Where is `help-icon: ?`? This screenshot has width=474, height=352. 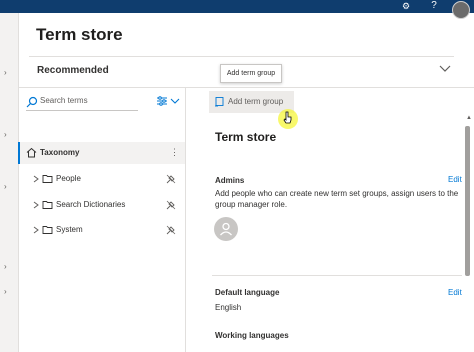 help-icon: ? is located at coordinates (434, 6).